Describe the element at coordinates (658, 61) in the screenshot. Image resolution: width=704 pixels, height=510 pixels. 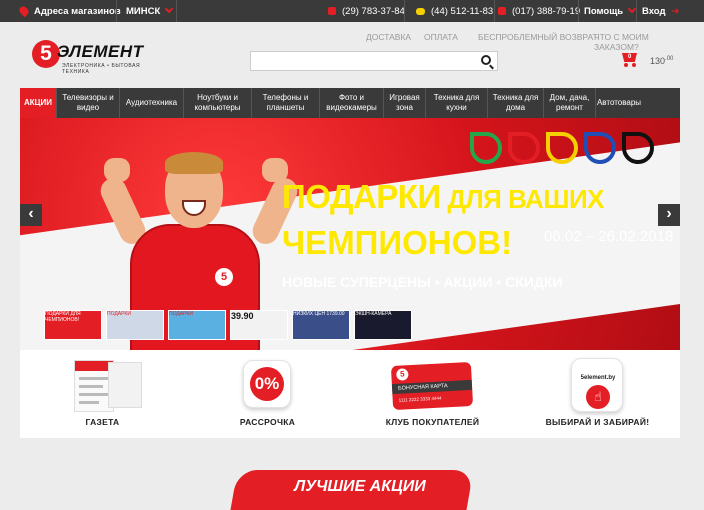
I see `cart-total-value: 130` at that location.